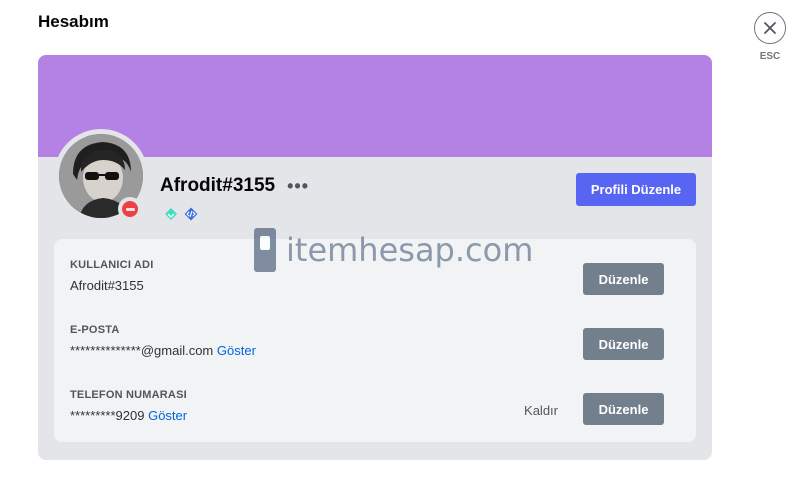  What do you see at coordinates (410, 250) in the screenshot?
I see `watermark-text: itemhesap.com` at bounding box center [410, 250].